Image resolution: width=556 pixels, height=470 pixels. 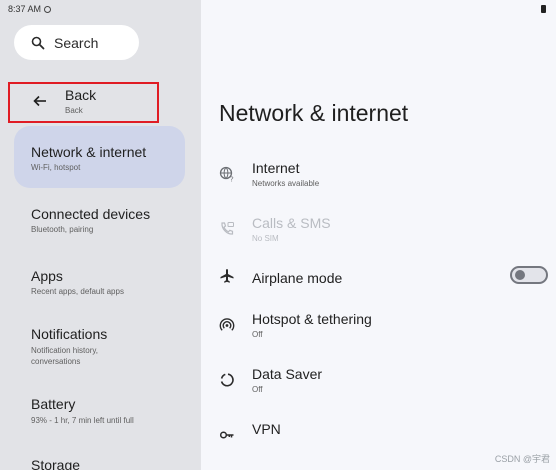 What do you see at coordinates (38, 42) in the screenshot?
I see `search-icon` at bounding box center [38, 42].